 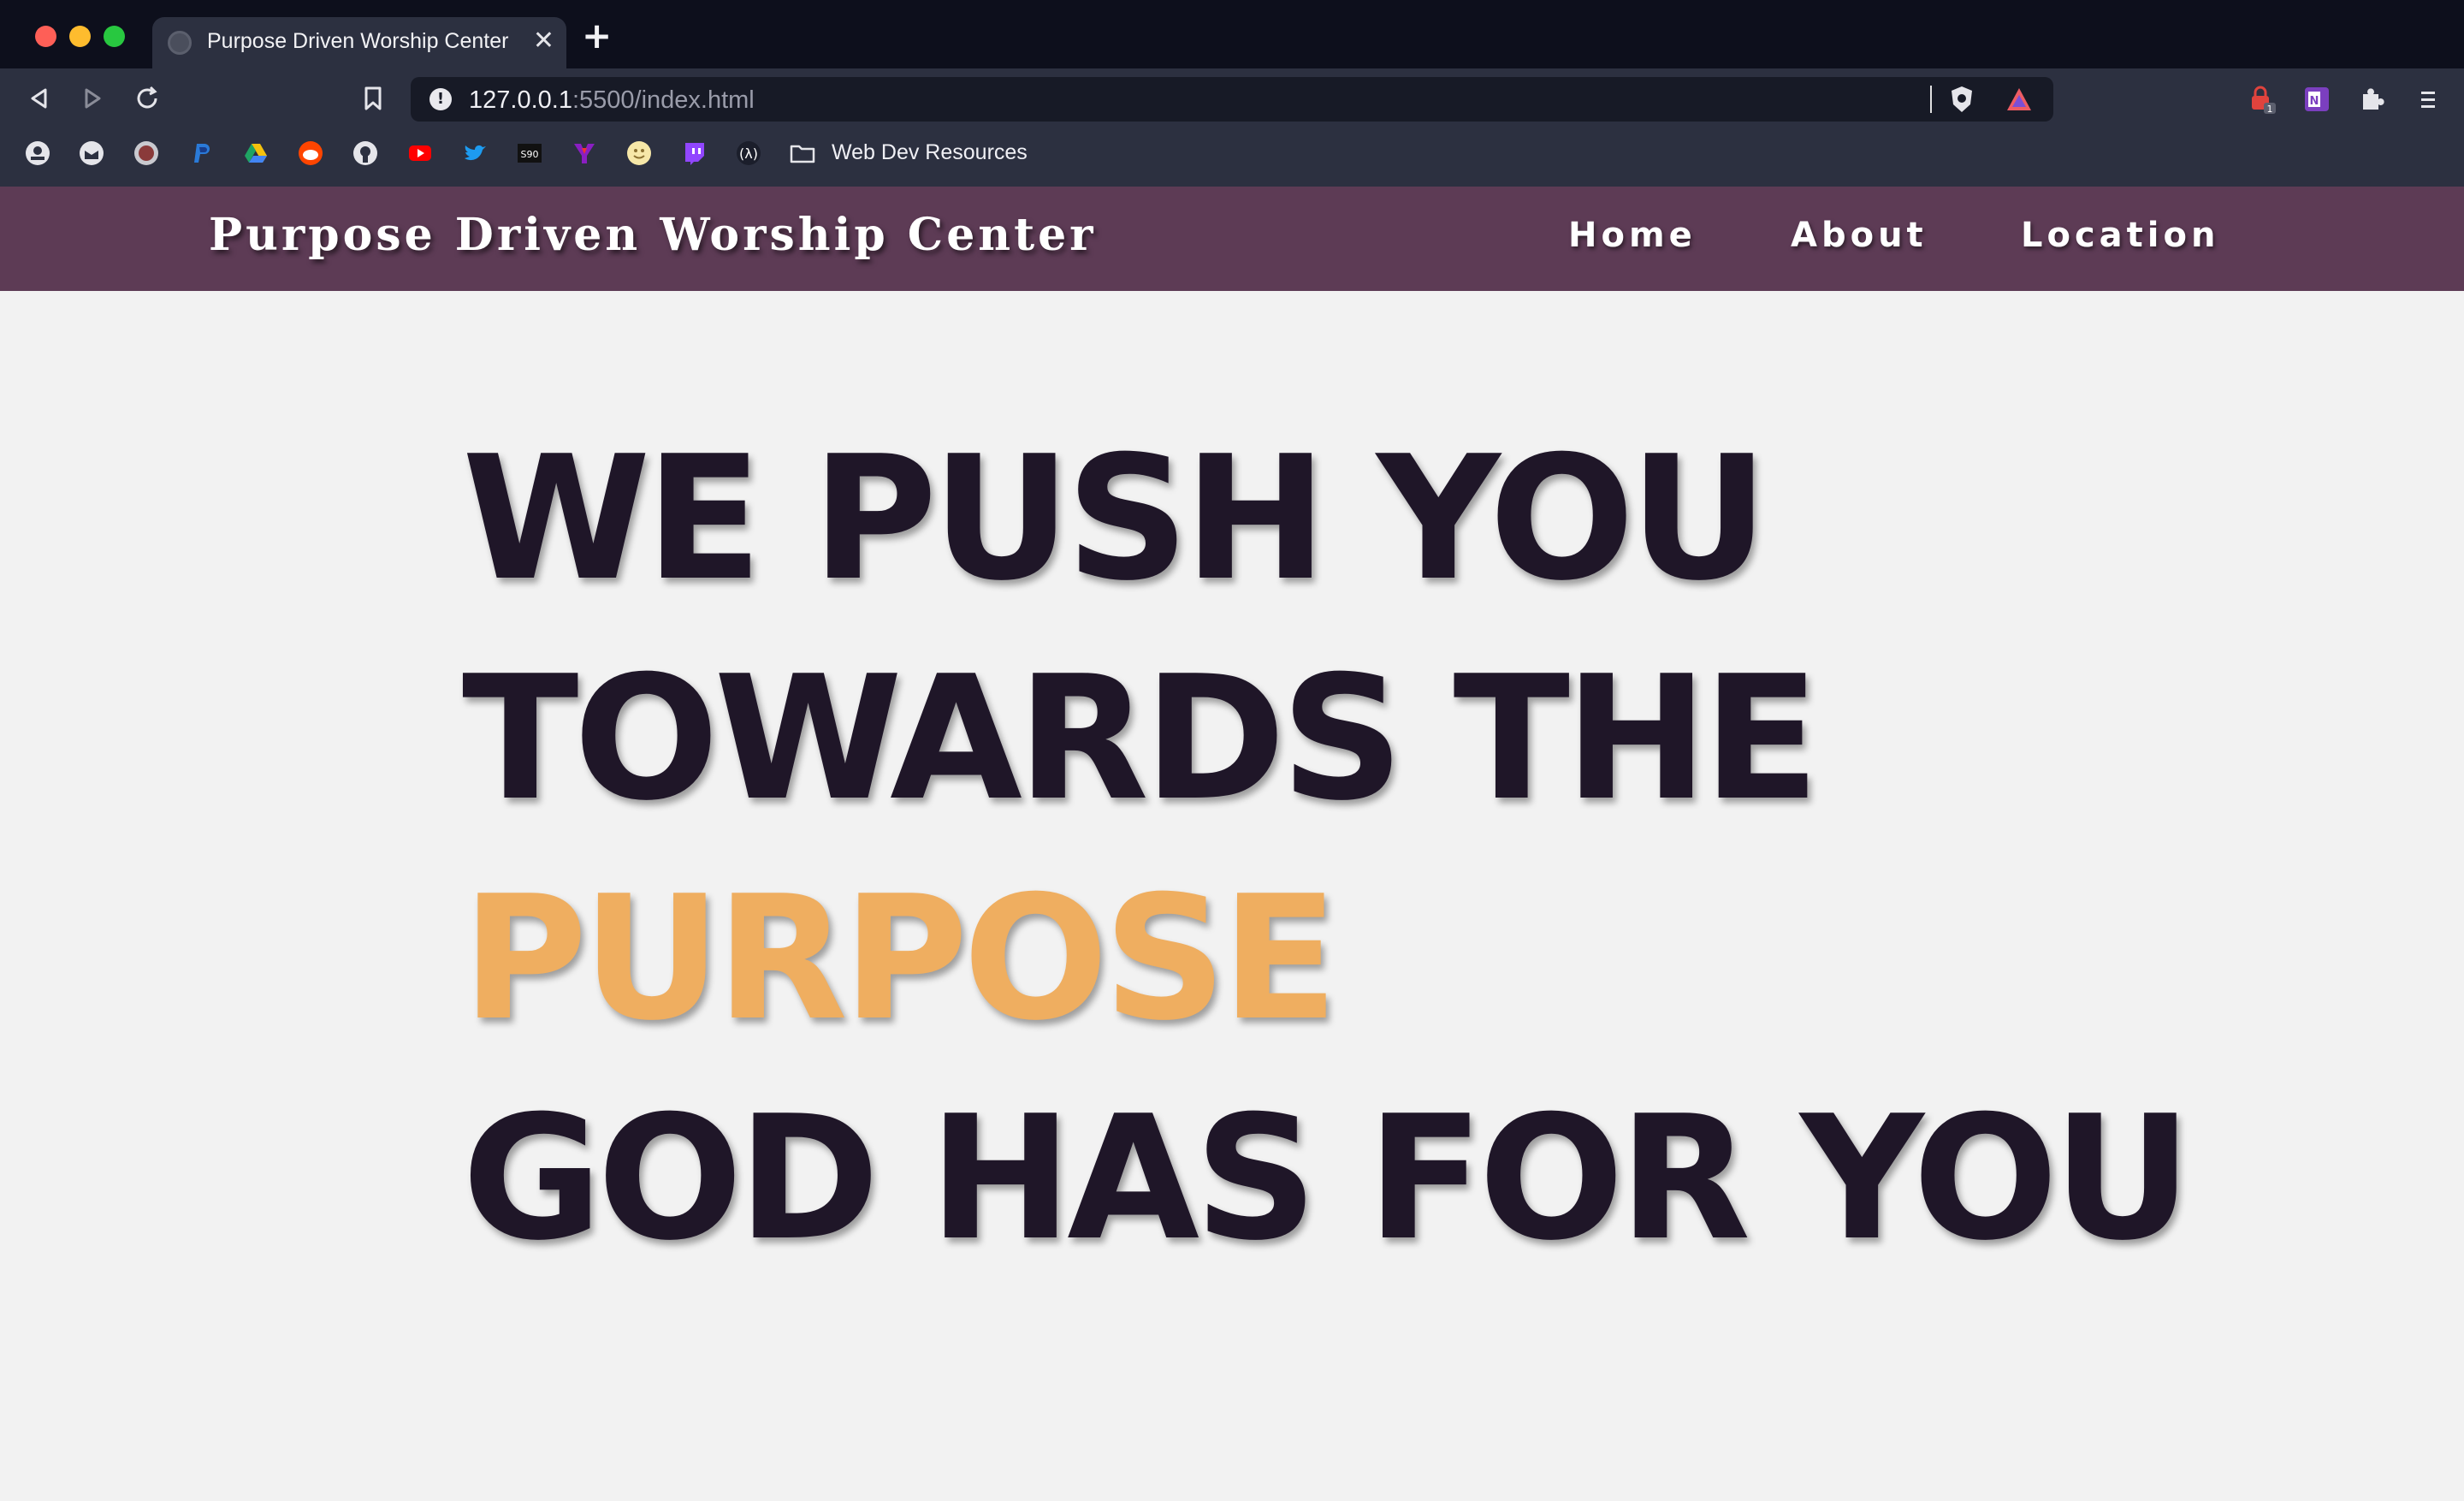 I want to click on reload-icon, so click(x=147, y=98).